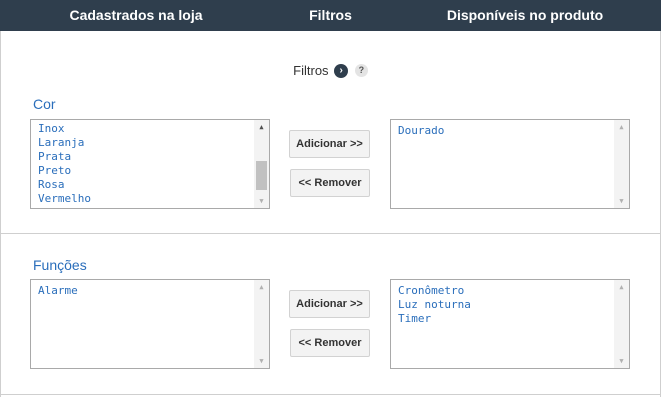 The image size is (661, 397). What do you see at coordinates (434, 291) in the screenshot?
I see `list-option: Cronômetro` at bounding box center [434, 291].